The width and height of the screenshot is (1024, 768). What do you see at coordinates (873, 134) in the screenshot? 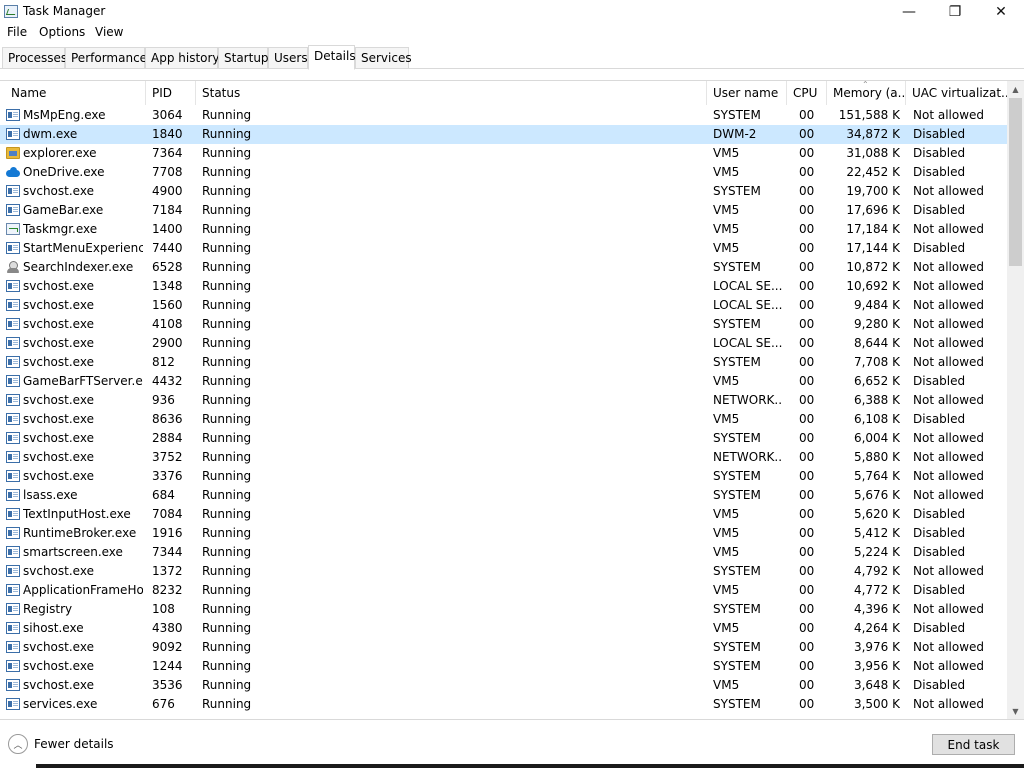
I see `process-memory: 34,872 K` at bounding box center [873, 134].